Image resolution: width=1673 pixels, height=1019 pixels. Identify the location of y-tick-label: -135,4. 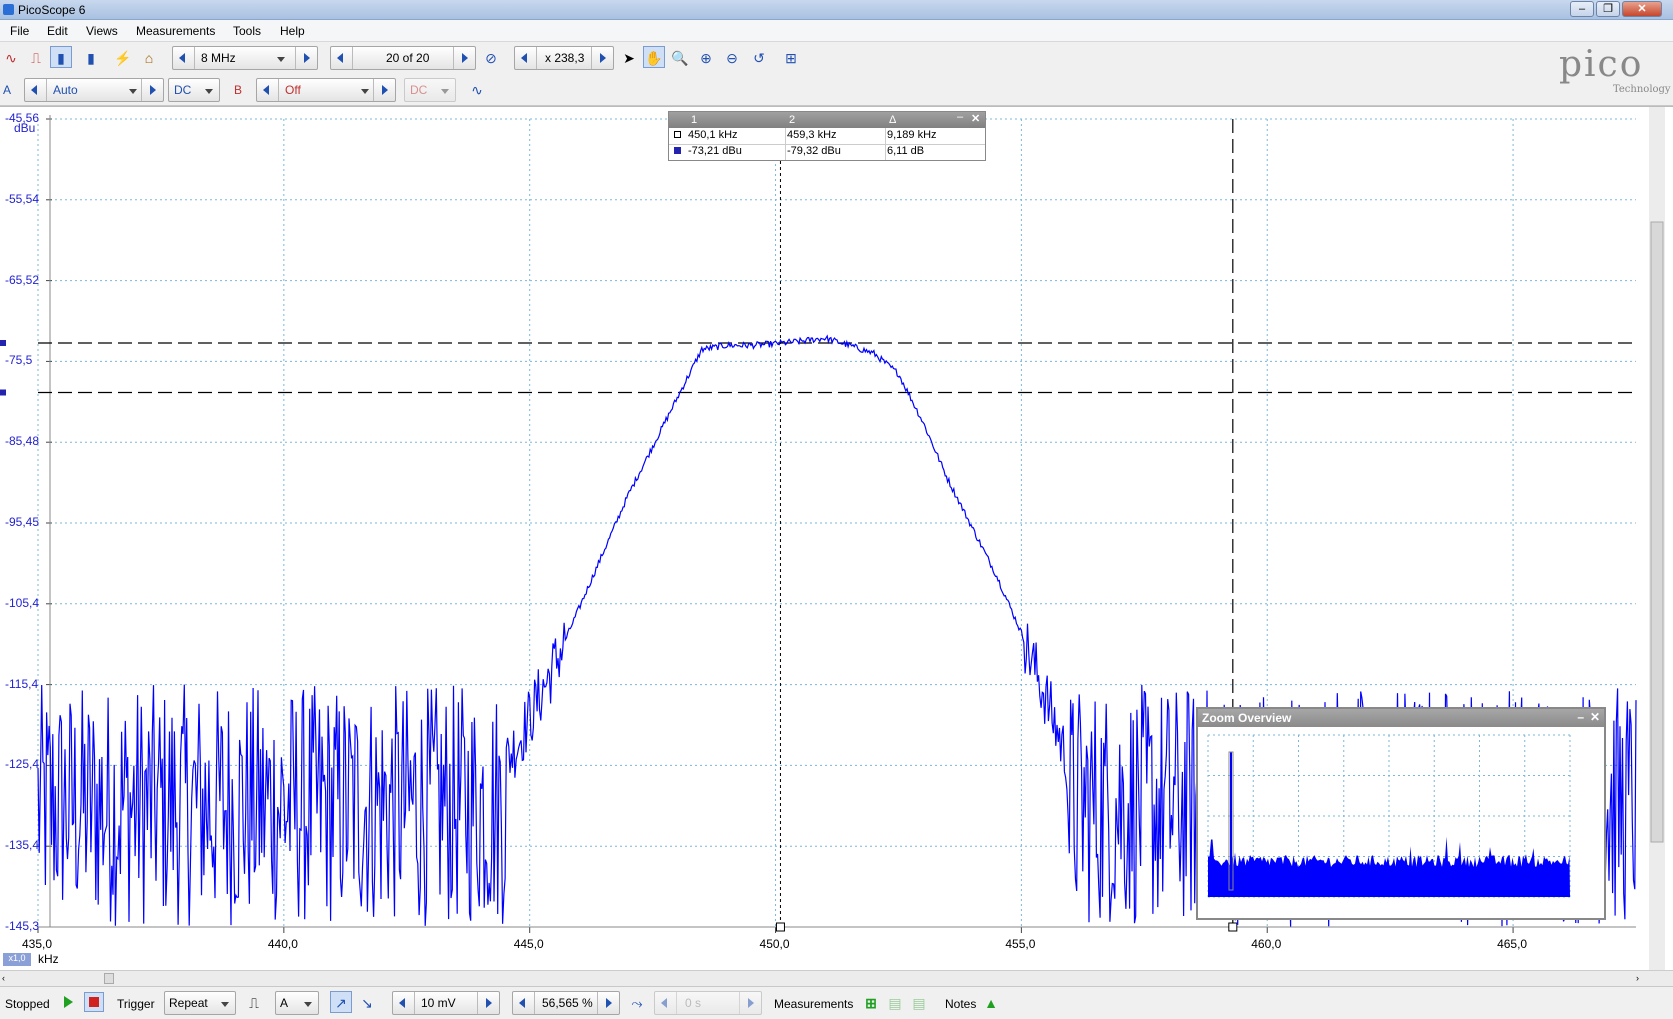
(22, 845).